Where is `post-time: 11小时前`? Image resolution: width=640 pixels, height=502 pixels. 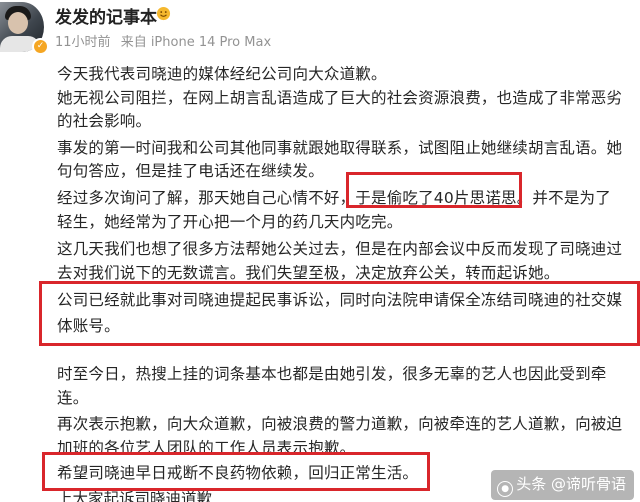 post-time: 11小时前 is located at coordinates (83, 42).